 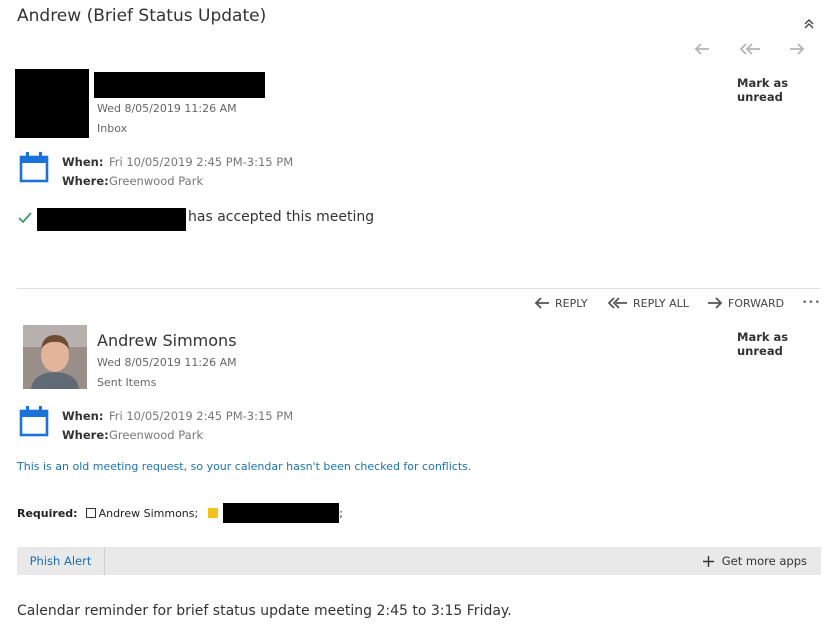 I want to click on avatar, so click(x=55, y=357).